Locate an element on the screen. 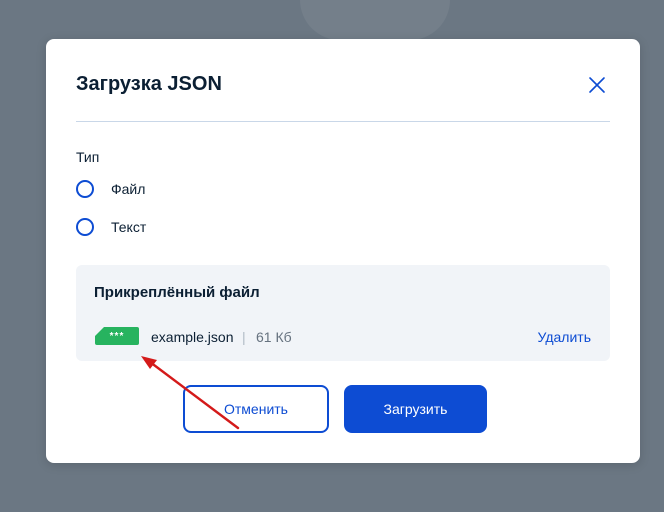 The width and height of the screenshot is (664, 512). radio-option-file: Файл is located at coordinates (110, 189).